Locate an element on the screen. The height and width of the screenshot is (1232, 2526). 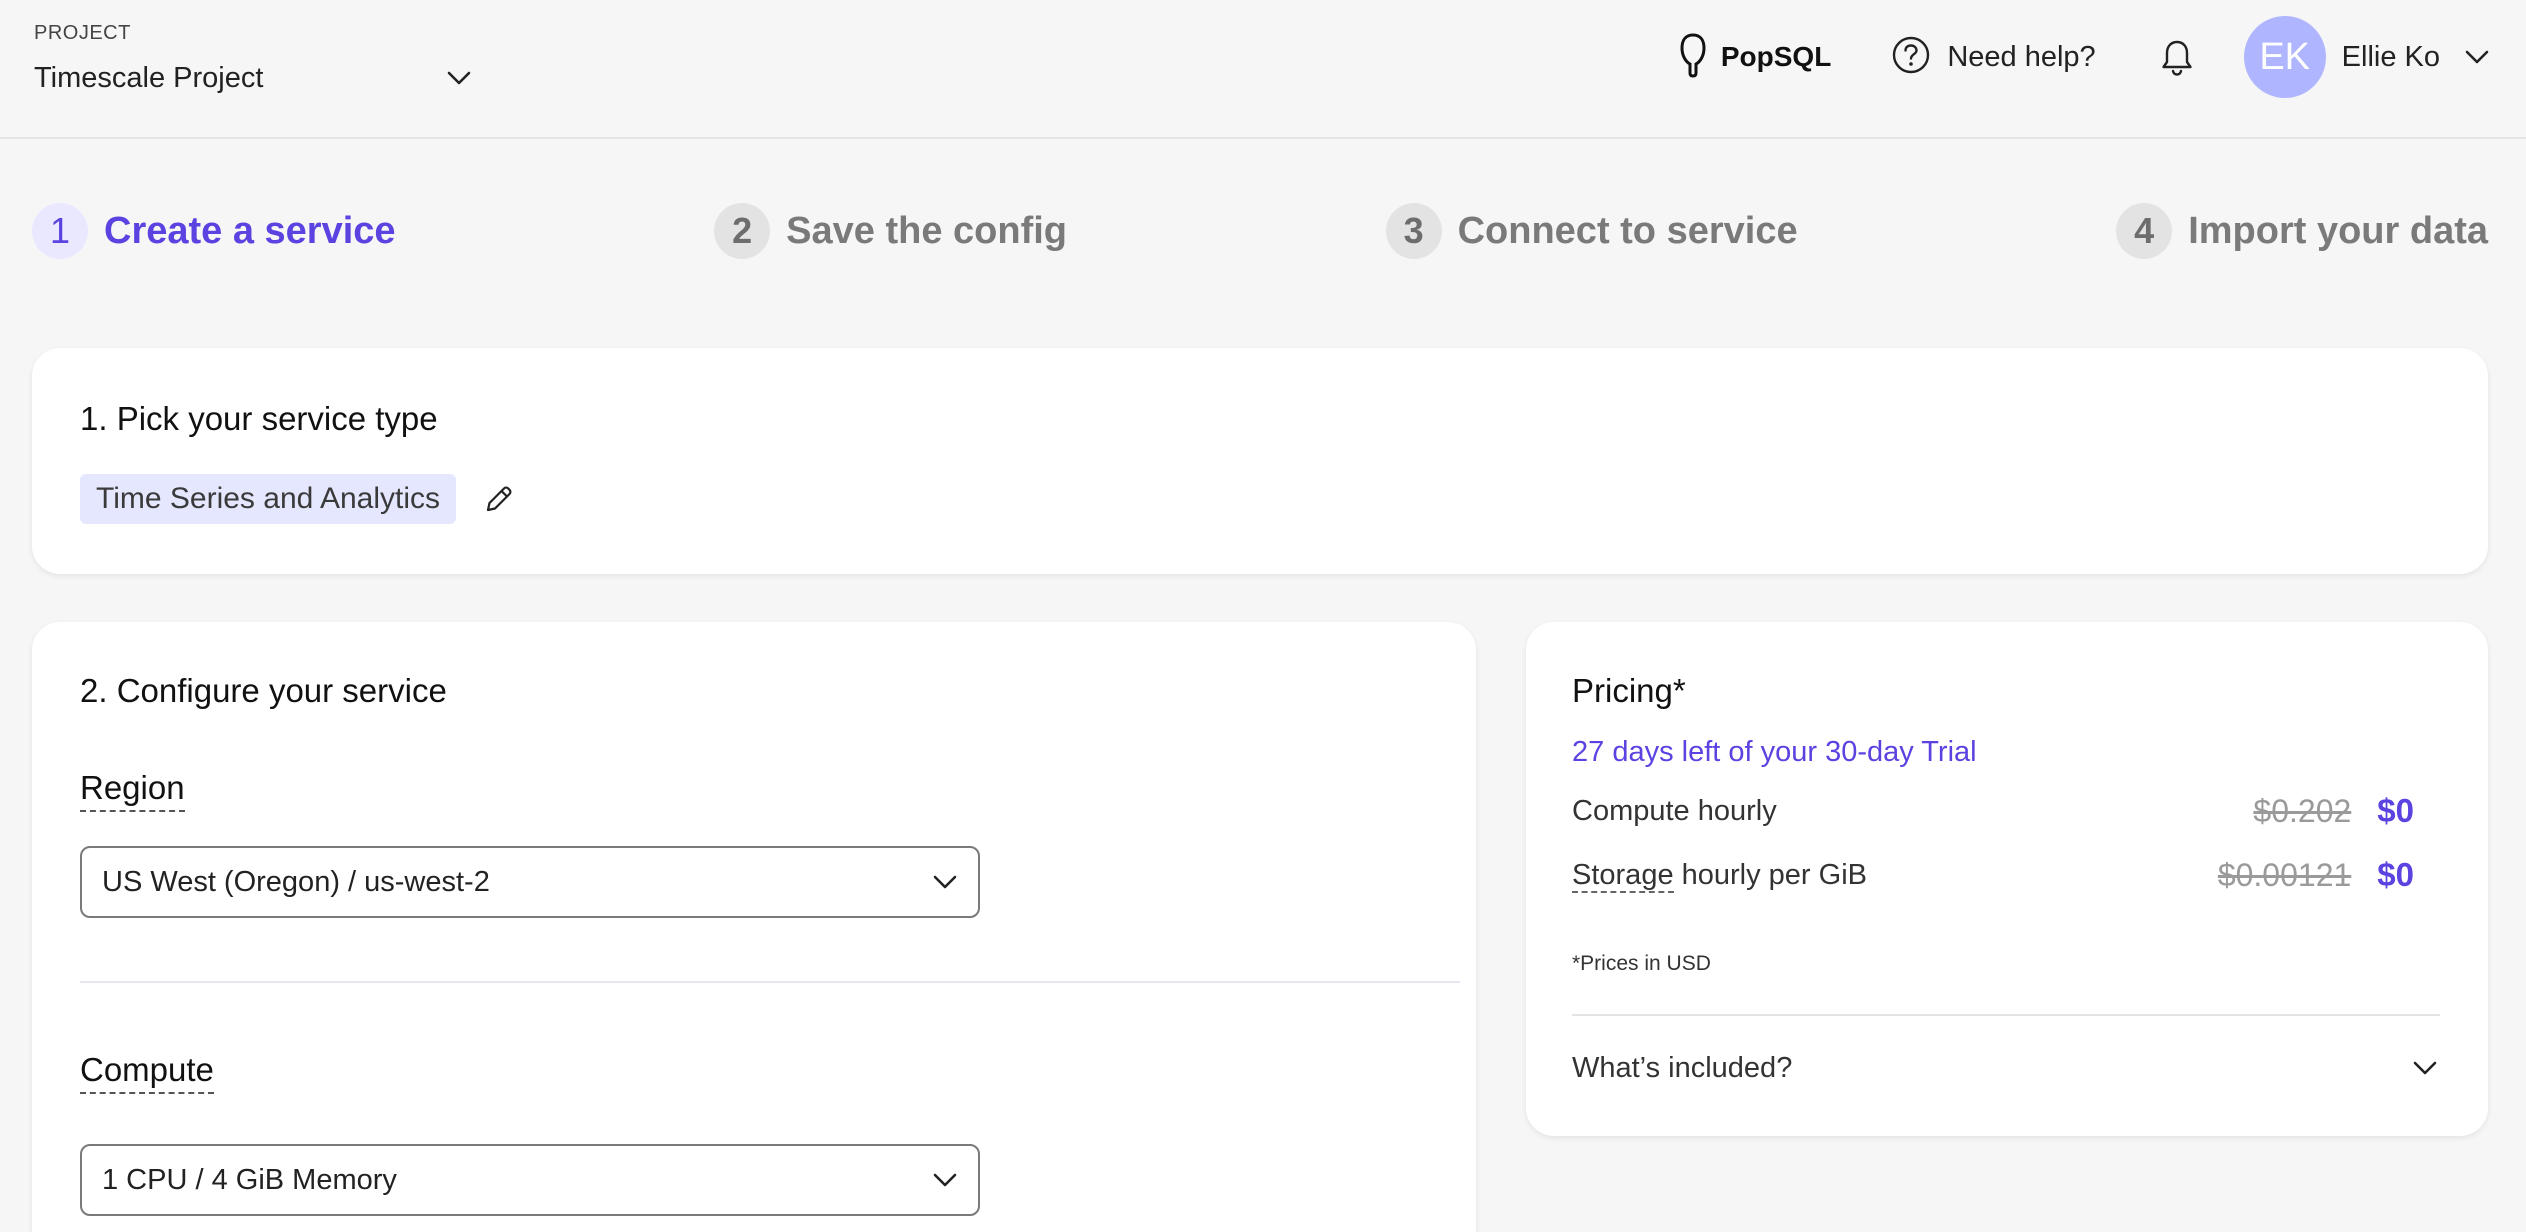
whats-included-toggle: What’s included? is located at coordinates (2006, 1068).